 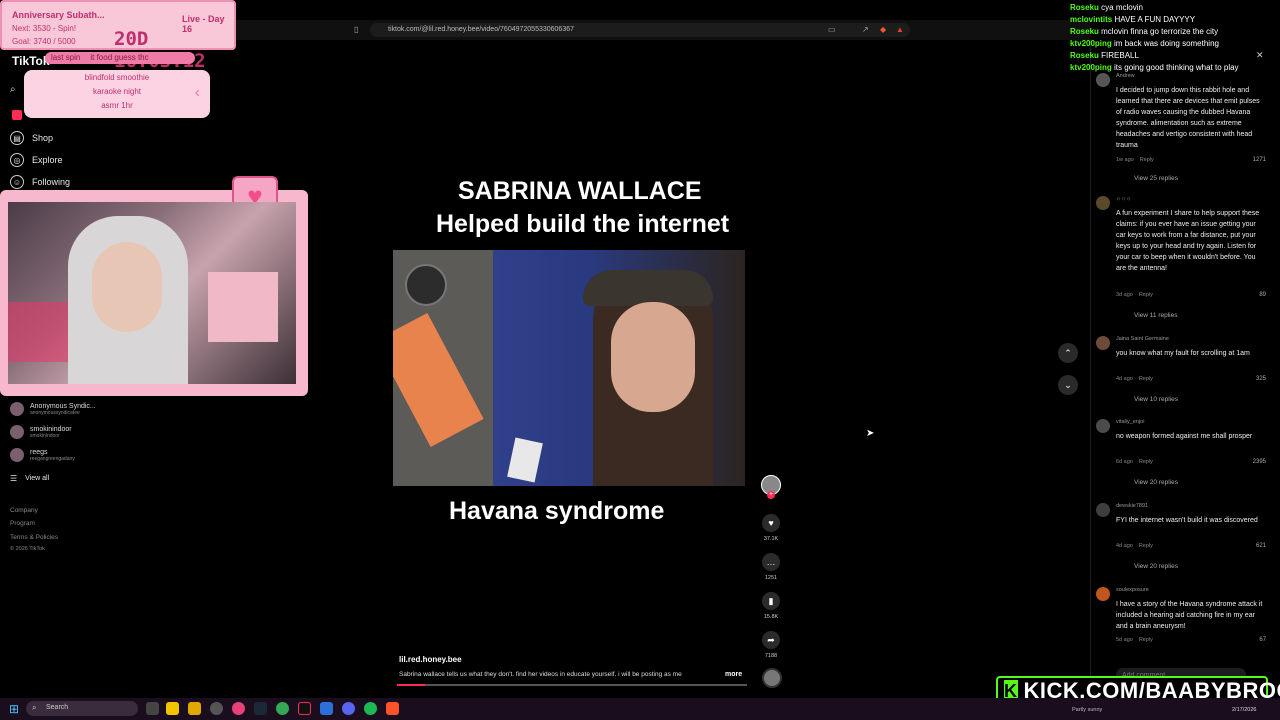 I want to click on chrome-icon, so click(x=282, y=708).